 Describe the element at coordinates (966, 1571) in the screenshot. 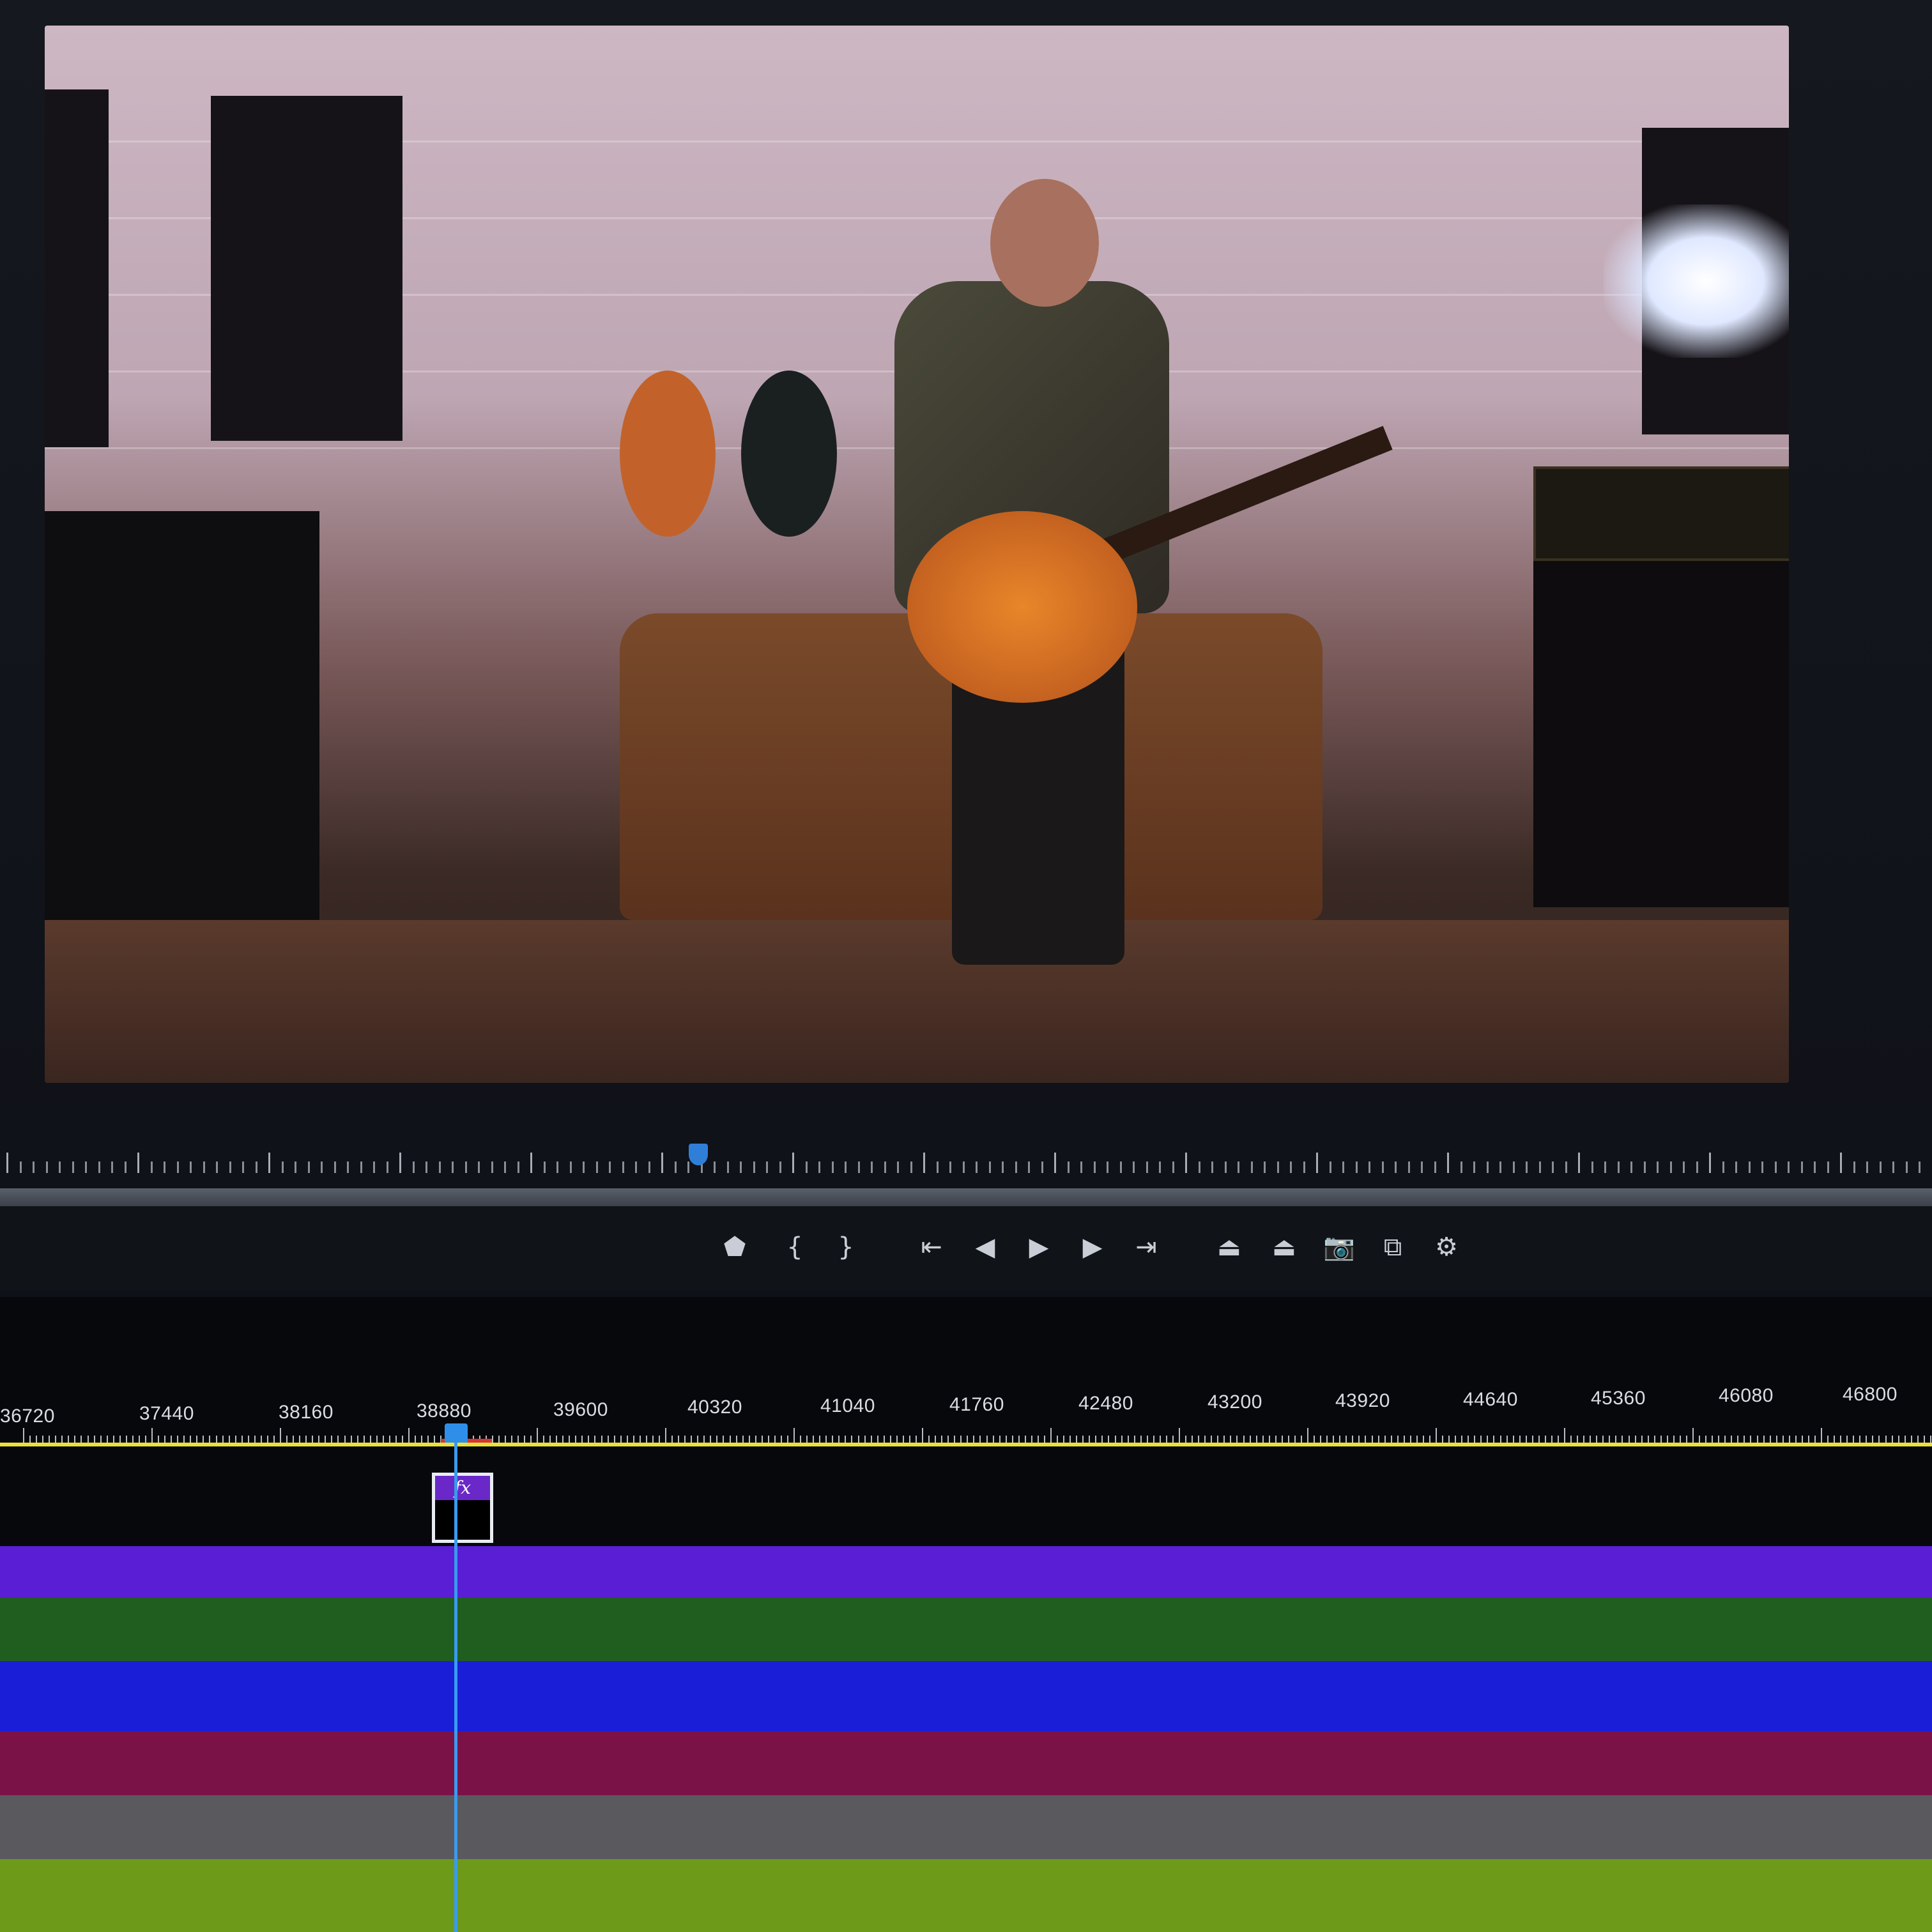

I see `purple-track` at that location.